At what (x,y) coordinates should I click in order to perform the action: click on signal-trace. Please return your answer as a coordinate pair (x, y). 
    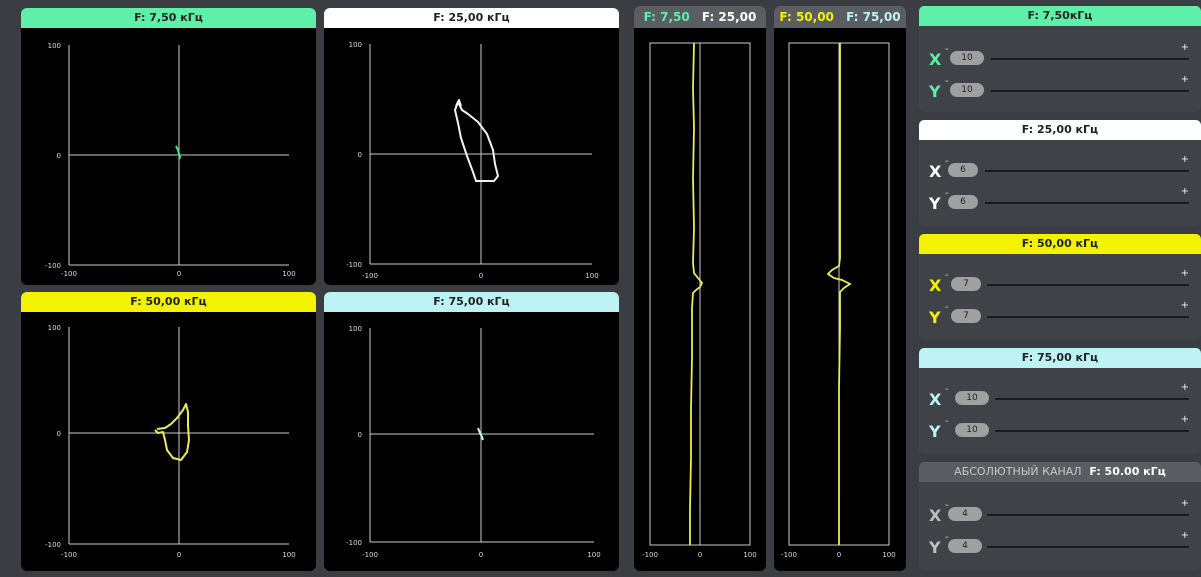
    Looking at the image, I should click on (172, 432).